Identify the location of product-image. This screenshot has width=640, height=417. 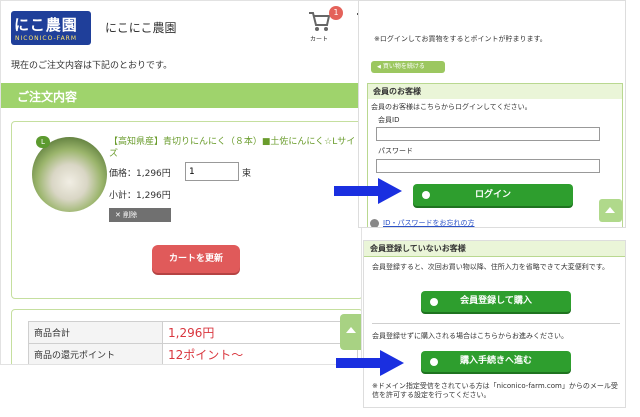
(69, 174).